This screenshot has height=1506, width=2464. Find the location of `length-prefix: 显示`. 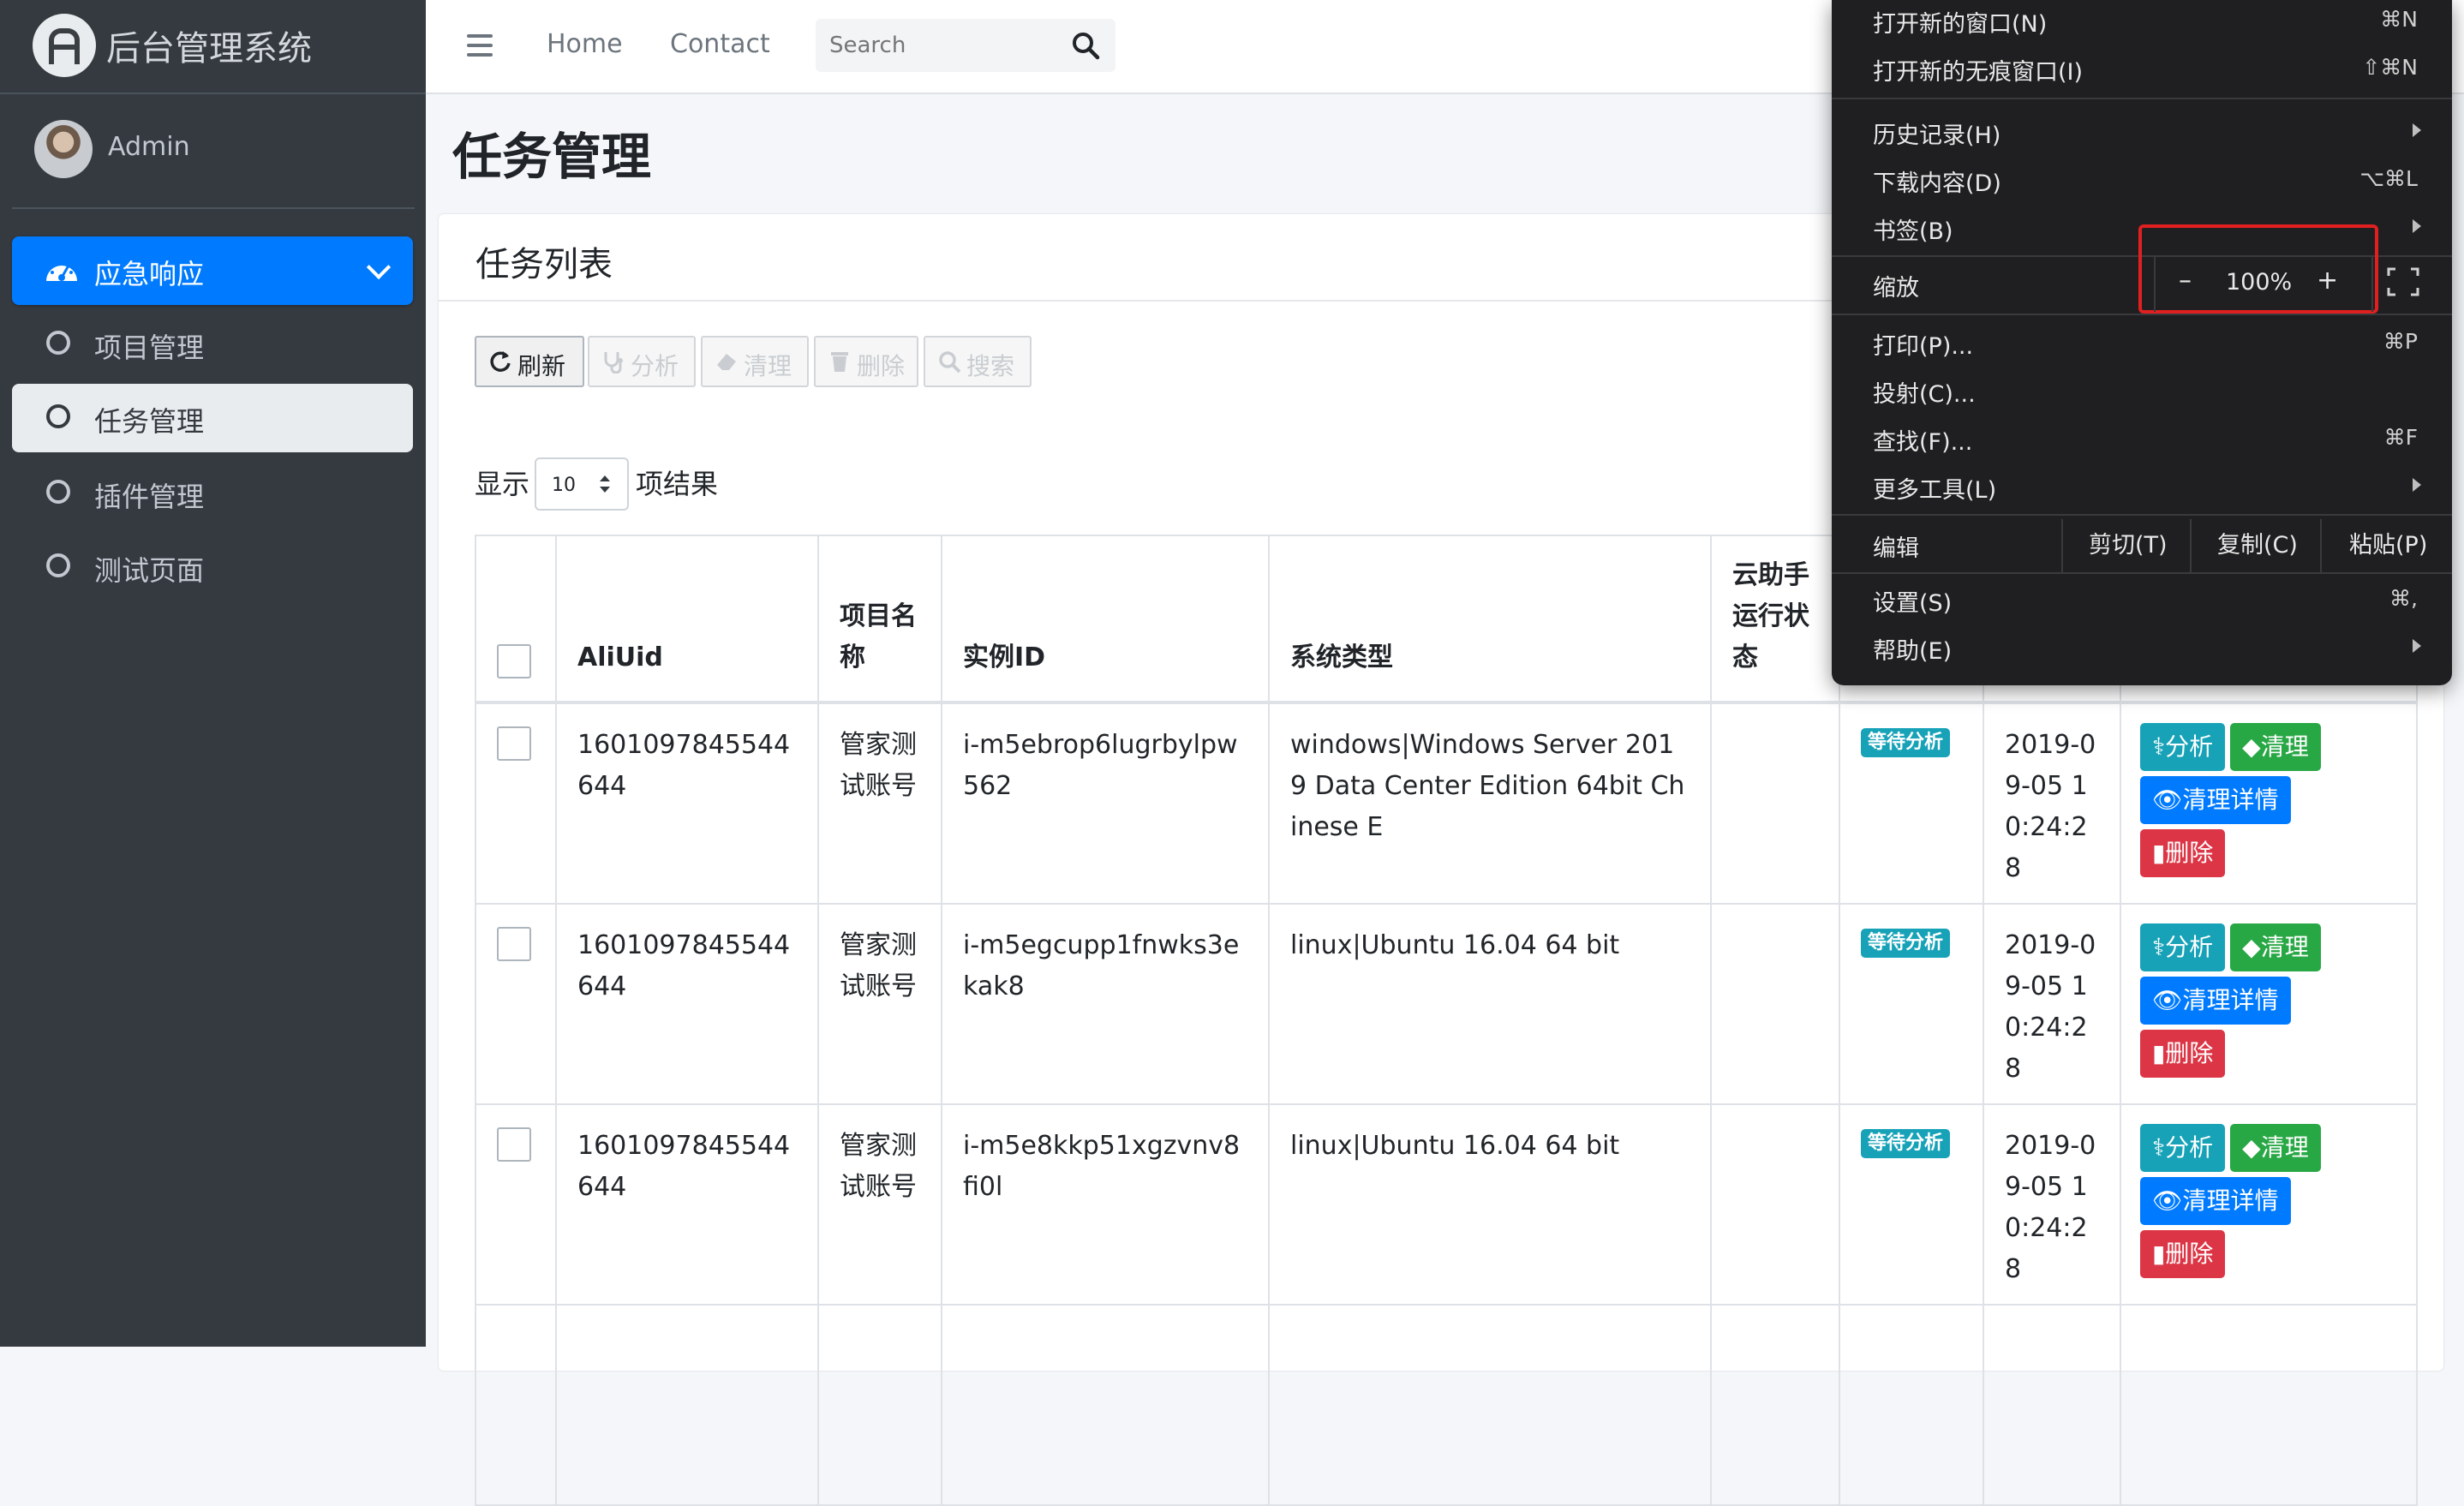

length-prefix: 显示 is located at coordinates (502, 484).